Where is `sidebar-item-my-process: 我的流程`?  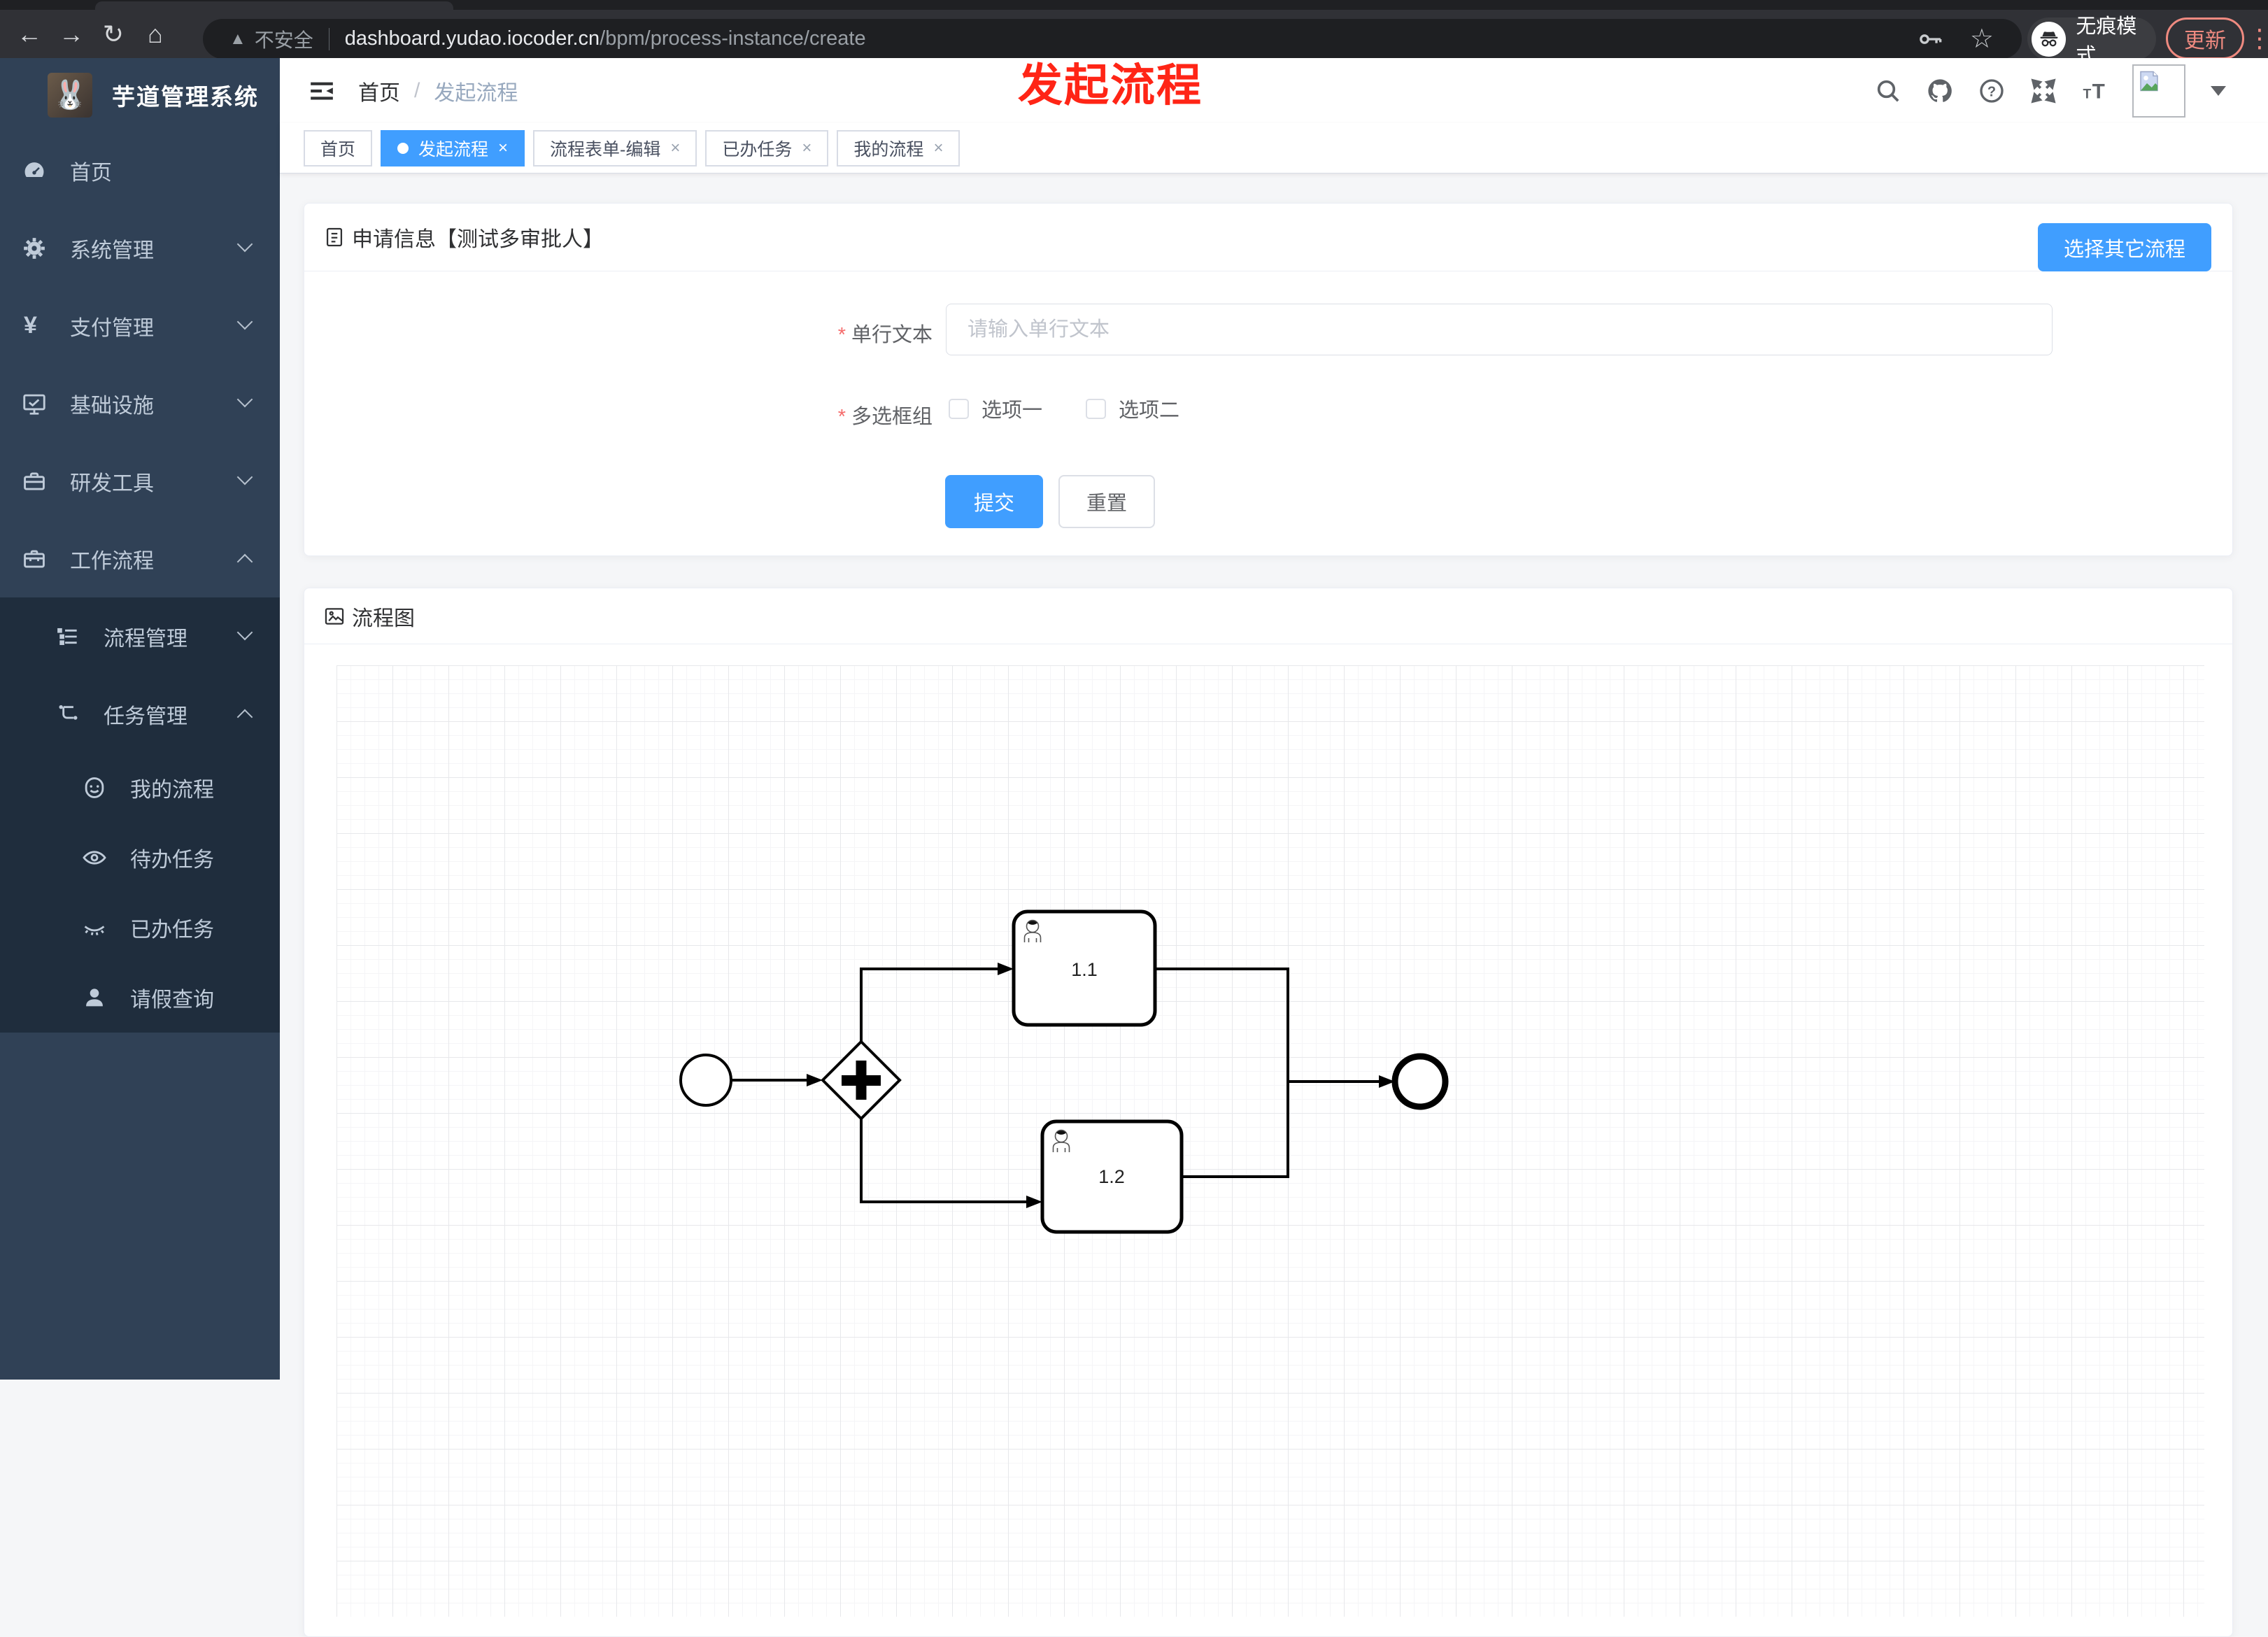 sidebar-item-my-process: 我的流程 is located at coordinates (140, 788).